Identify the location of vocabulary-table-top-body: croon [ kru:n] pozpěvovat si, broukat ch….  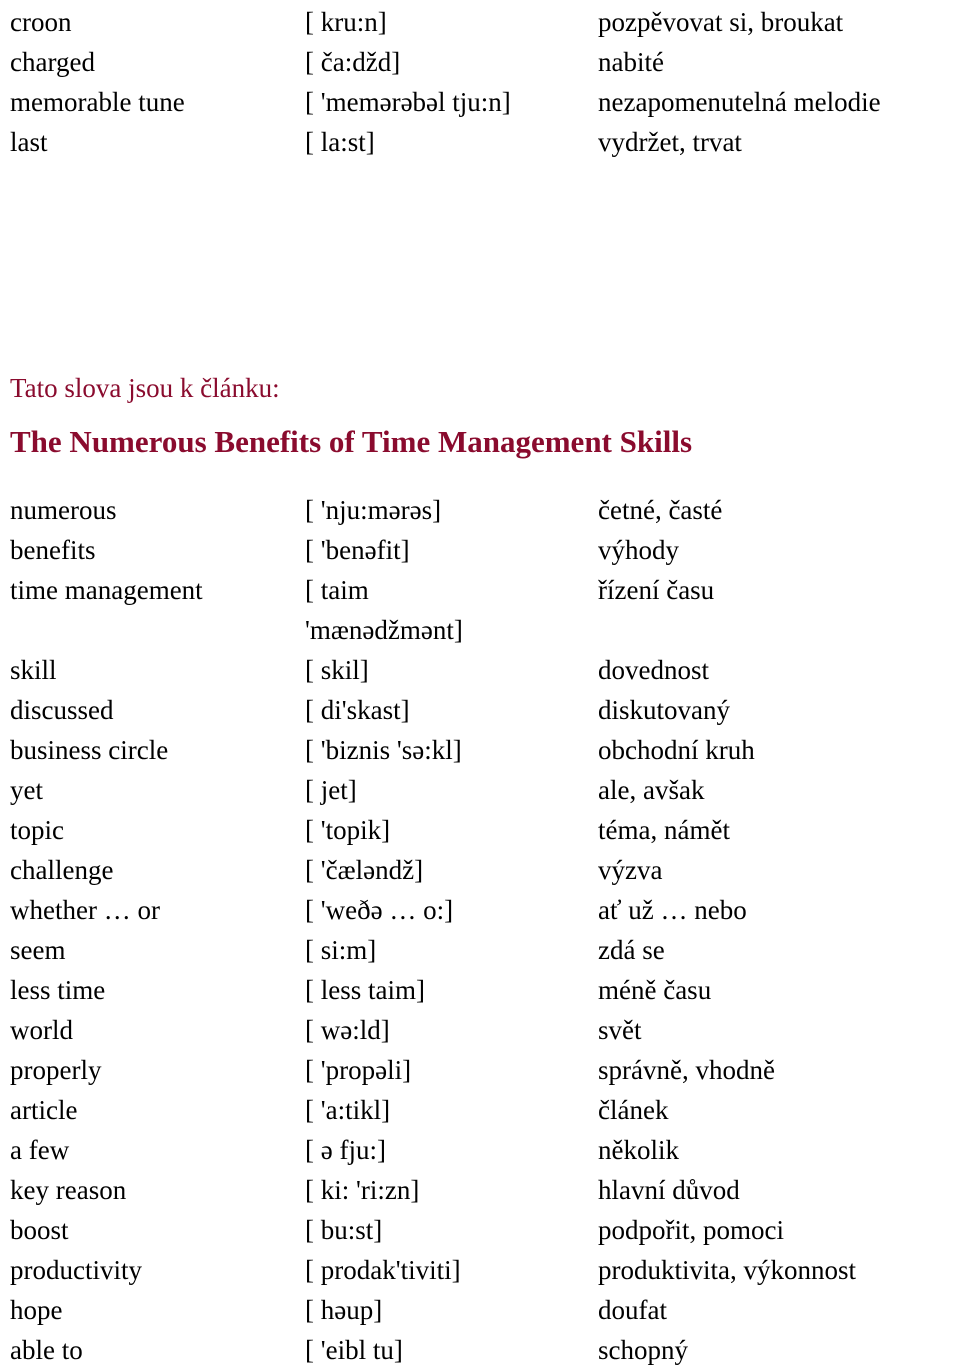
(480, 82).